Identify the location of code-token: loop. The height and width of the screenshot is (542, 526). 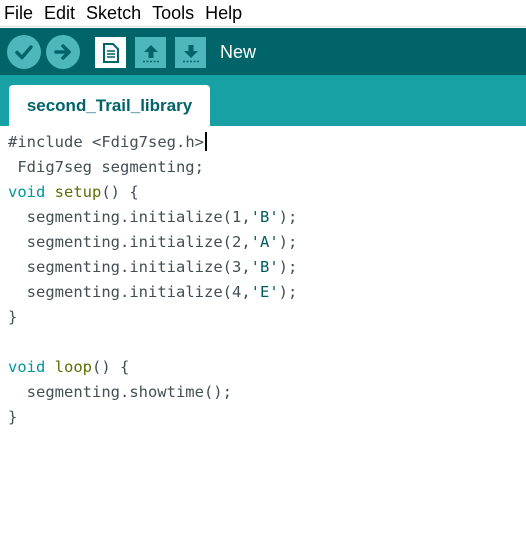
(73, 367).